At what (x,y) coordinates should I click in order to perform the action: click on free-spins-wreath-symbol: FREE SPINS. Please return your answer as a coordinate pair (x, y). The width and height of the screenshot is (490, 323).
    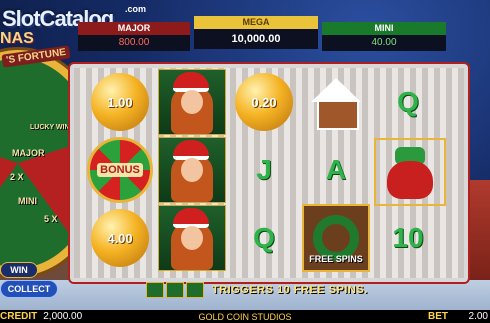
    Looking at the image, I should click on (336, 238).